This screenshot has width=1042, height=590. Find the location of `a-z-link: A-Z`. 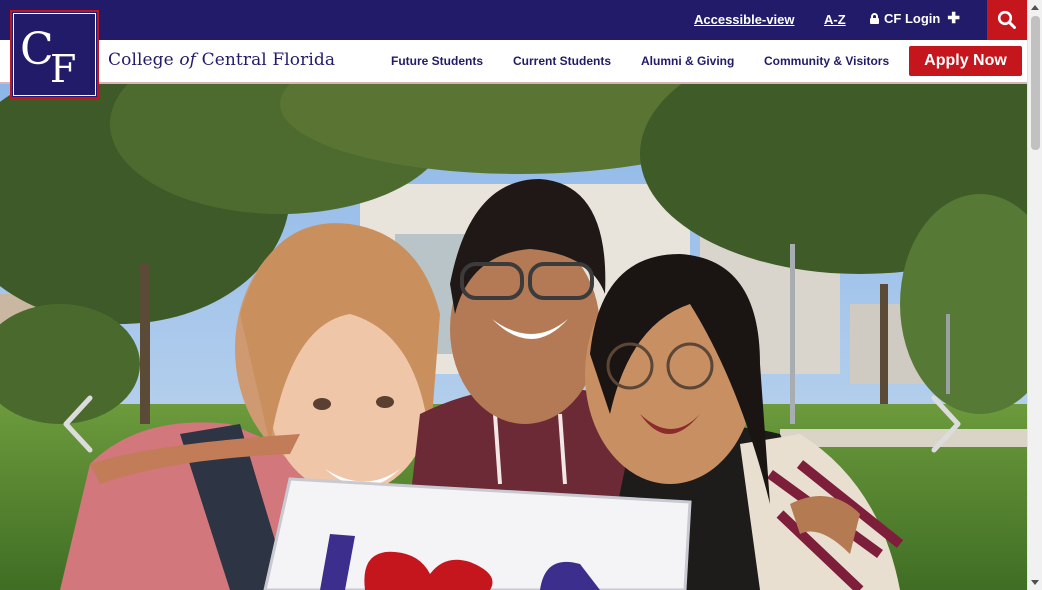

a-z-link: A-Z is located at coordinates (835, 19).